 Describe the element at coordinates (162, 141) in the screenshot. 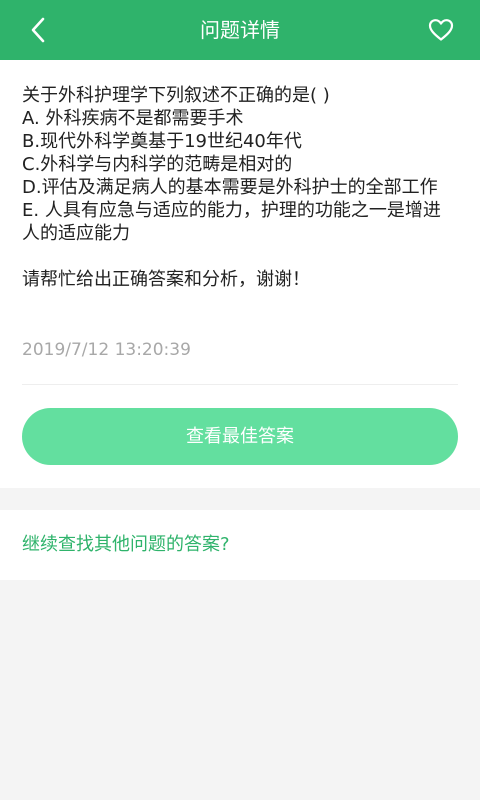

I see `option-b: B.现代外科学奠基于19世纪40年代` at that location.